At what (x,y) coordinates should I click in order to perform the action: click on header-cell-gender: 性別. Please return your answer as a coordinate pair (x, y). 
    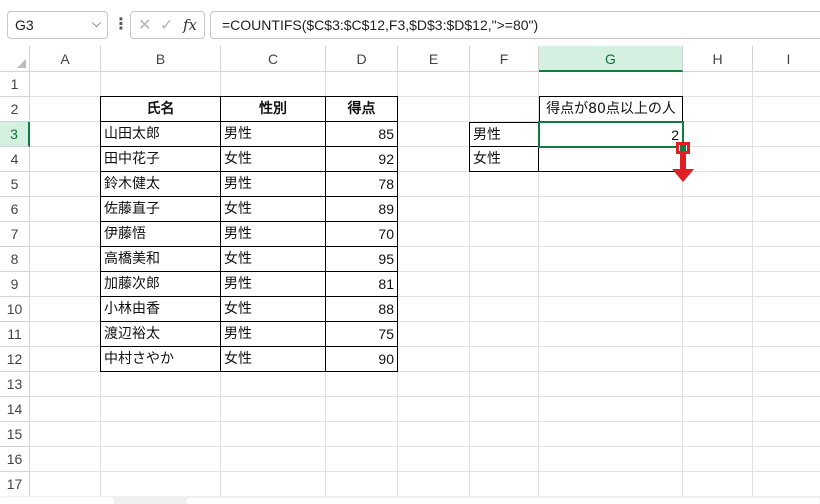
    Looking at the image, I should click on (273, 109).